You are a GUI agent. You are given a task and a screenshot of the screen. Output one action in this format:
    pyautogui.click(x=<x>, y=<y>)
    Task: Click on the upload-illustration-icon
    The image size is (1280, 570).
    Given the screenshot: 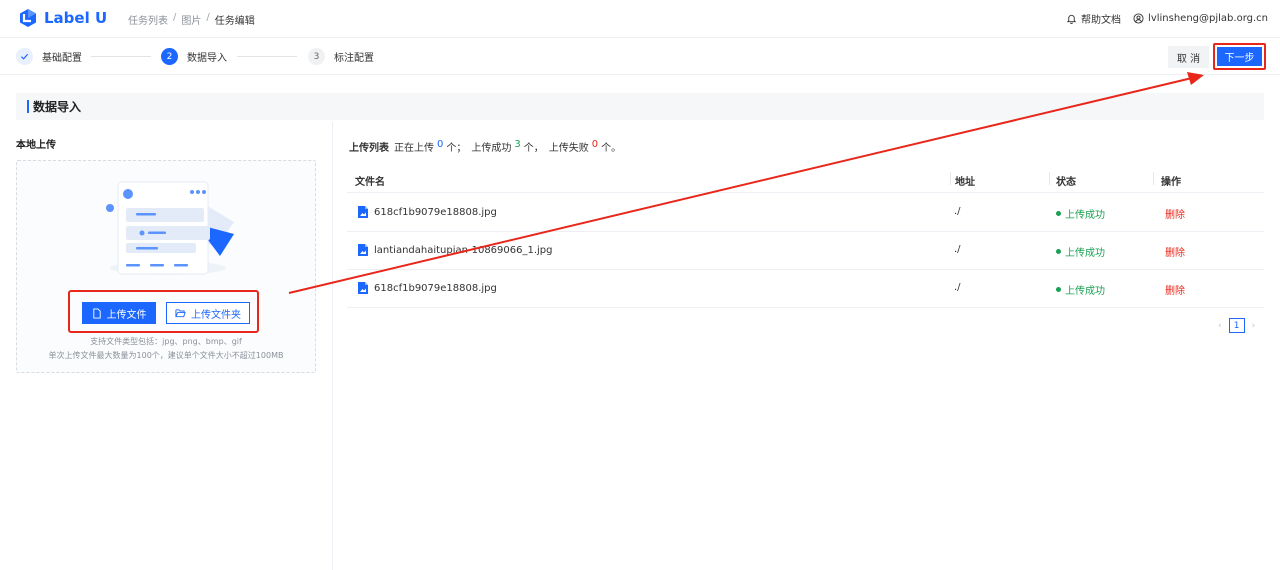 What is the action you would take?
    pyautogui.click(x=170, y=228)
    